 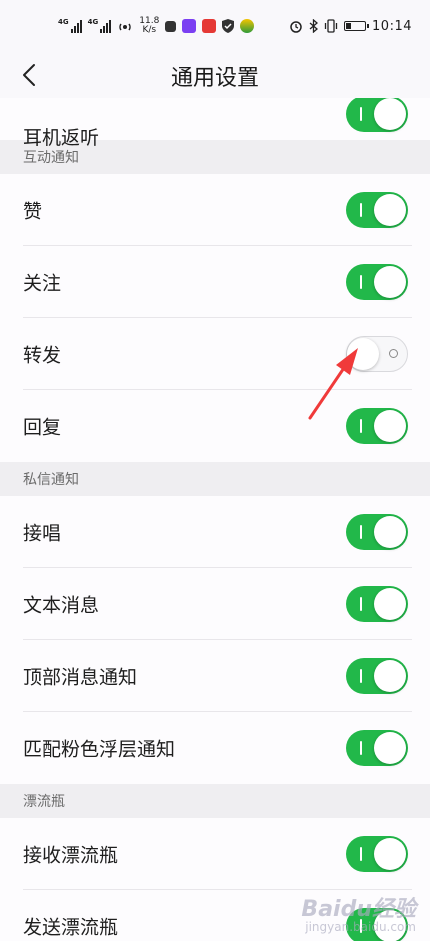 What do you see at coordinates (377, 854) in the screenshot?
I see `toggle-switch-receive-bottle` at bounding box center [377, 854].